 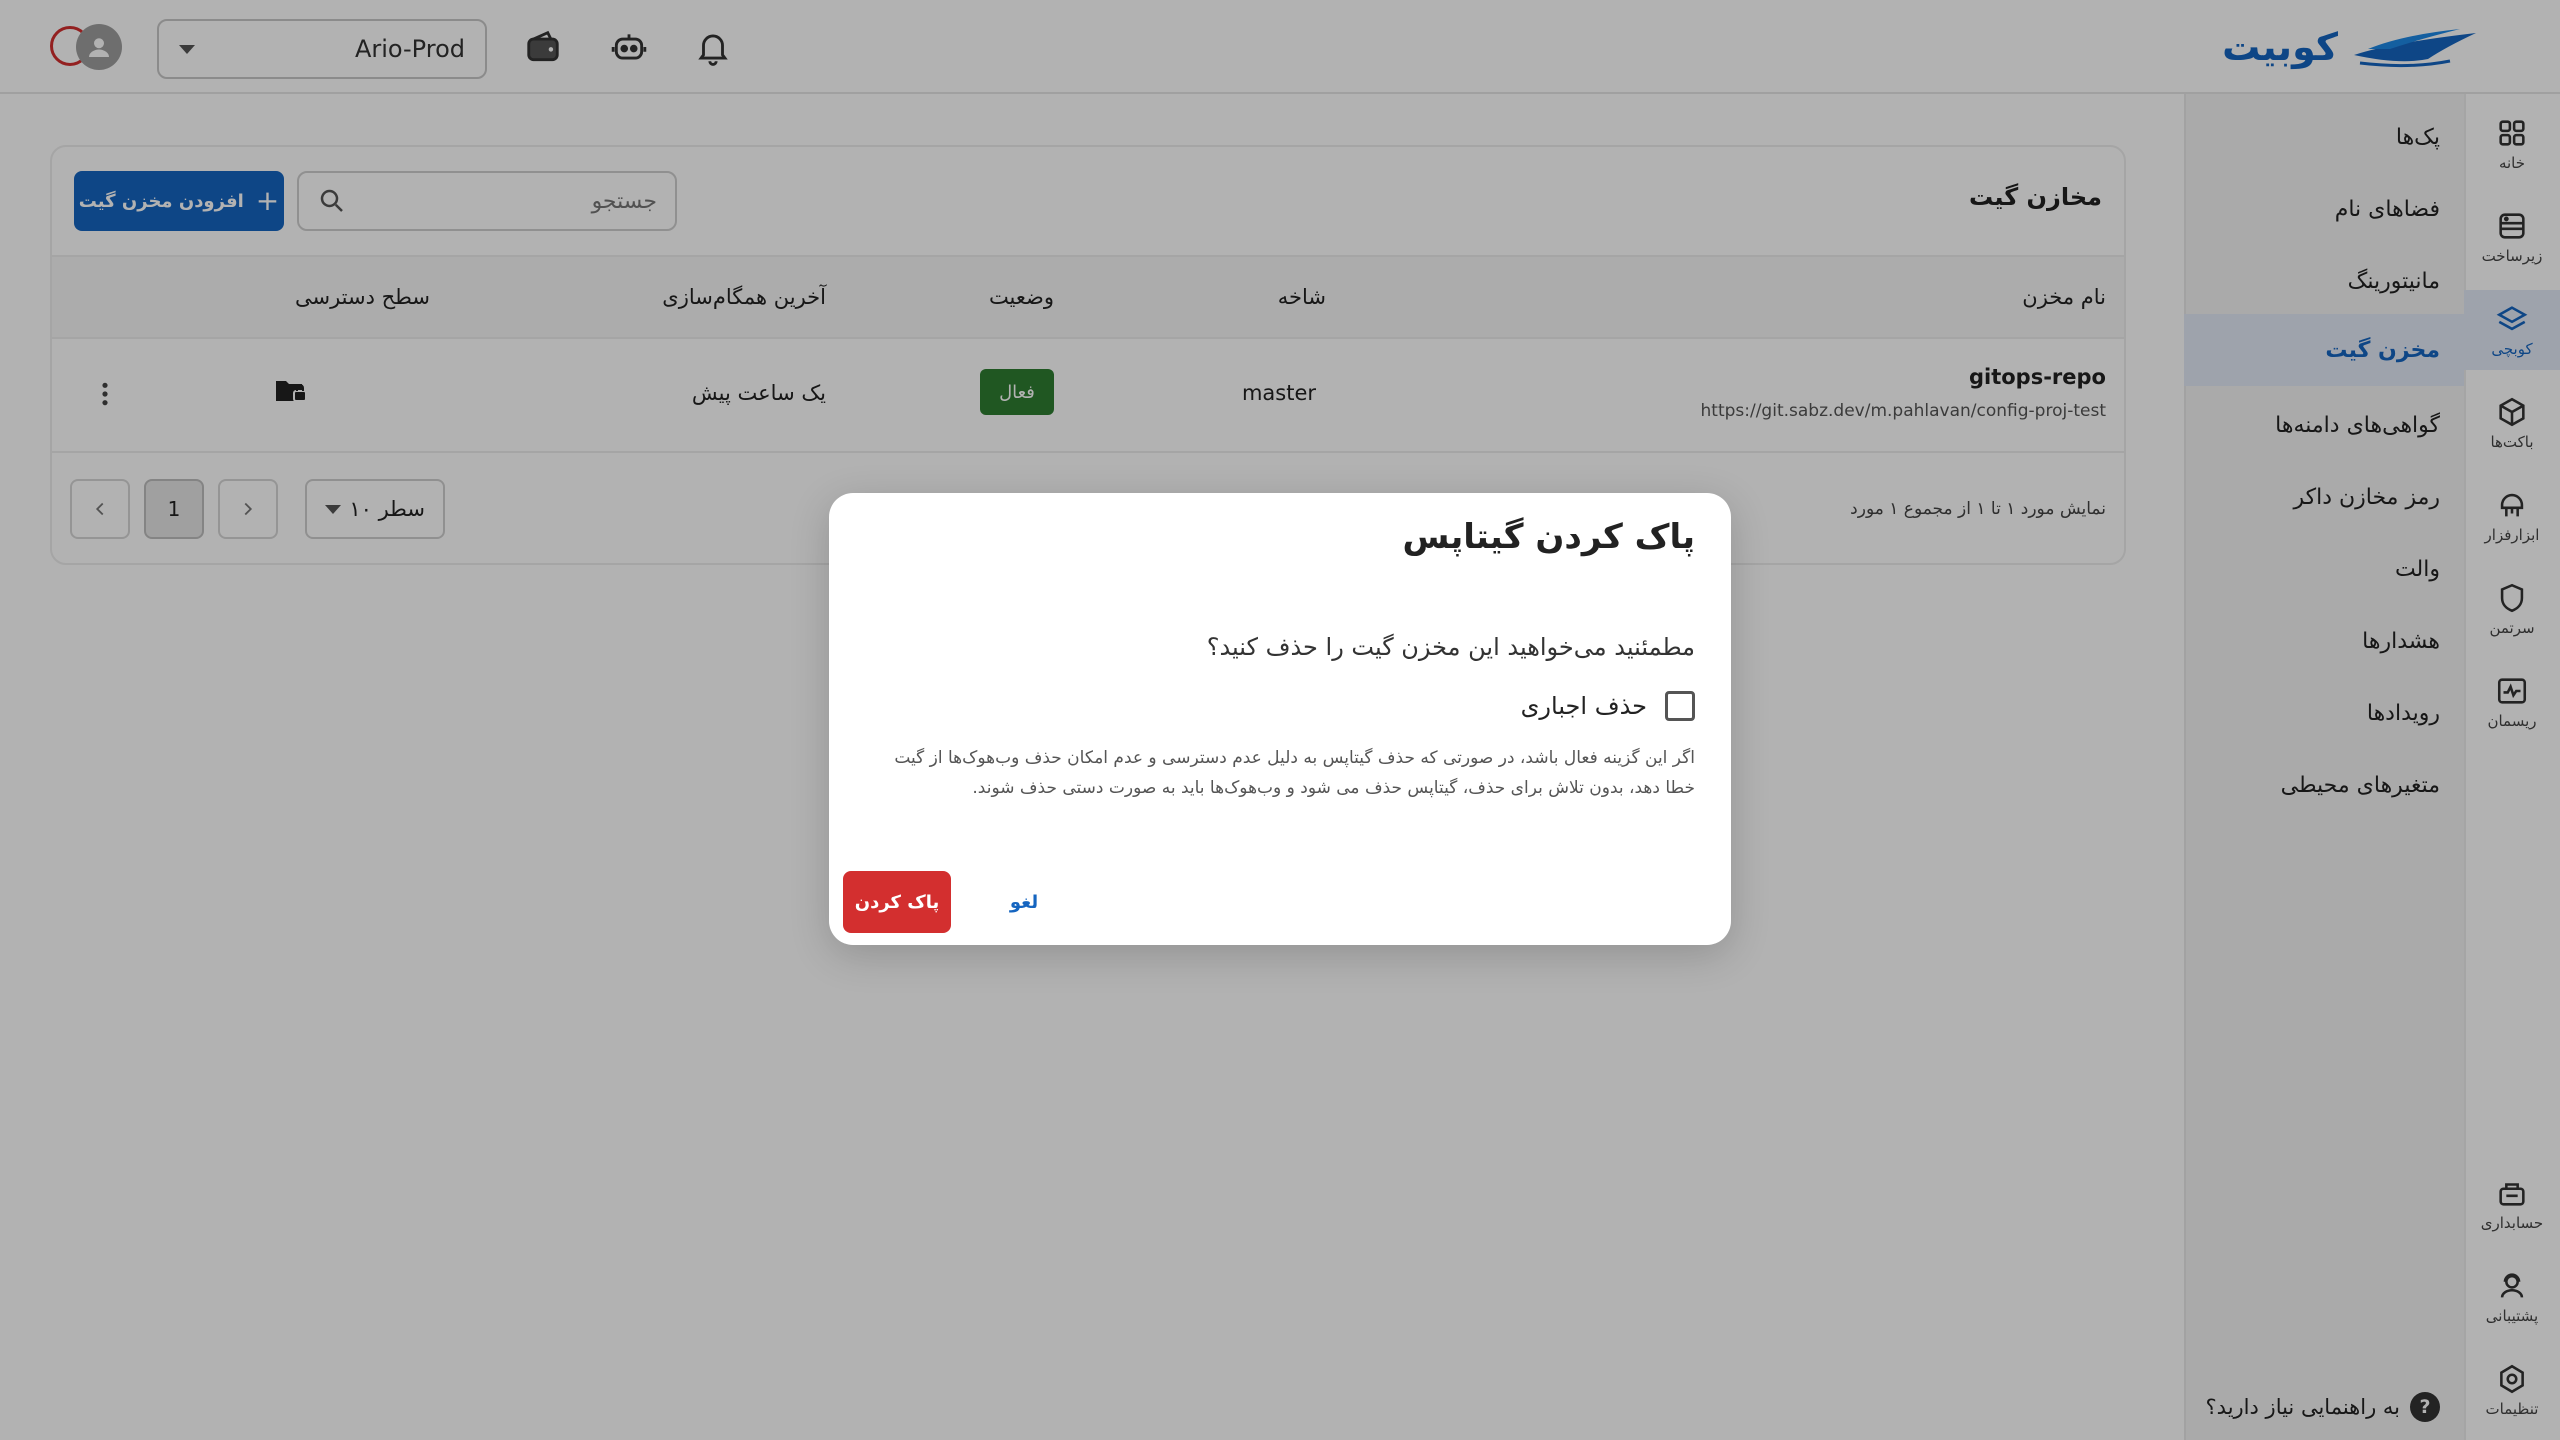 What do you see at coordinates (897, 902) in the screenshot?
I see `confirm-delete-button: پاک کردن` at bounding box center [897, 902].